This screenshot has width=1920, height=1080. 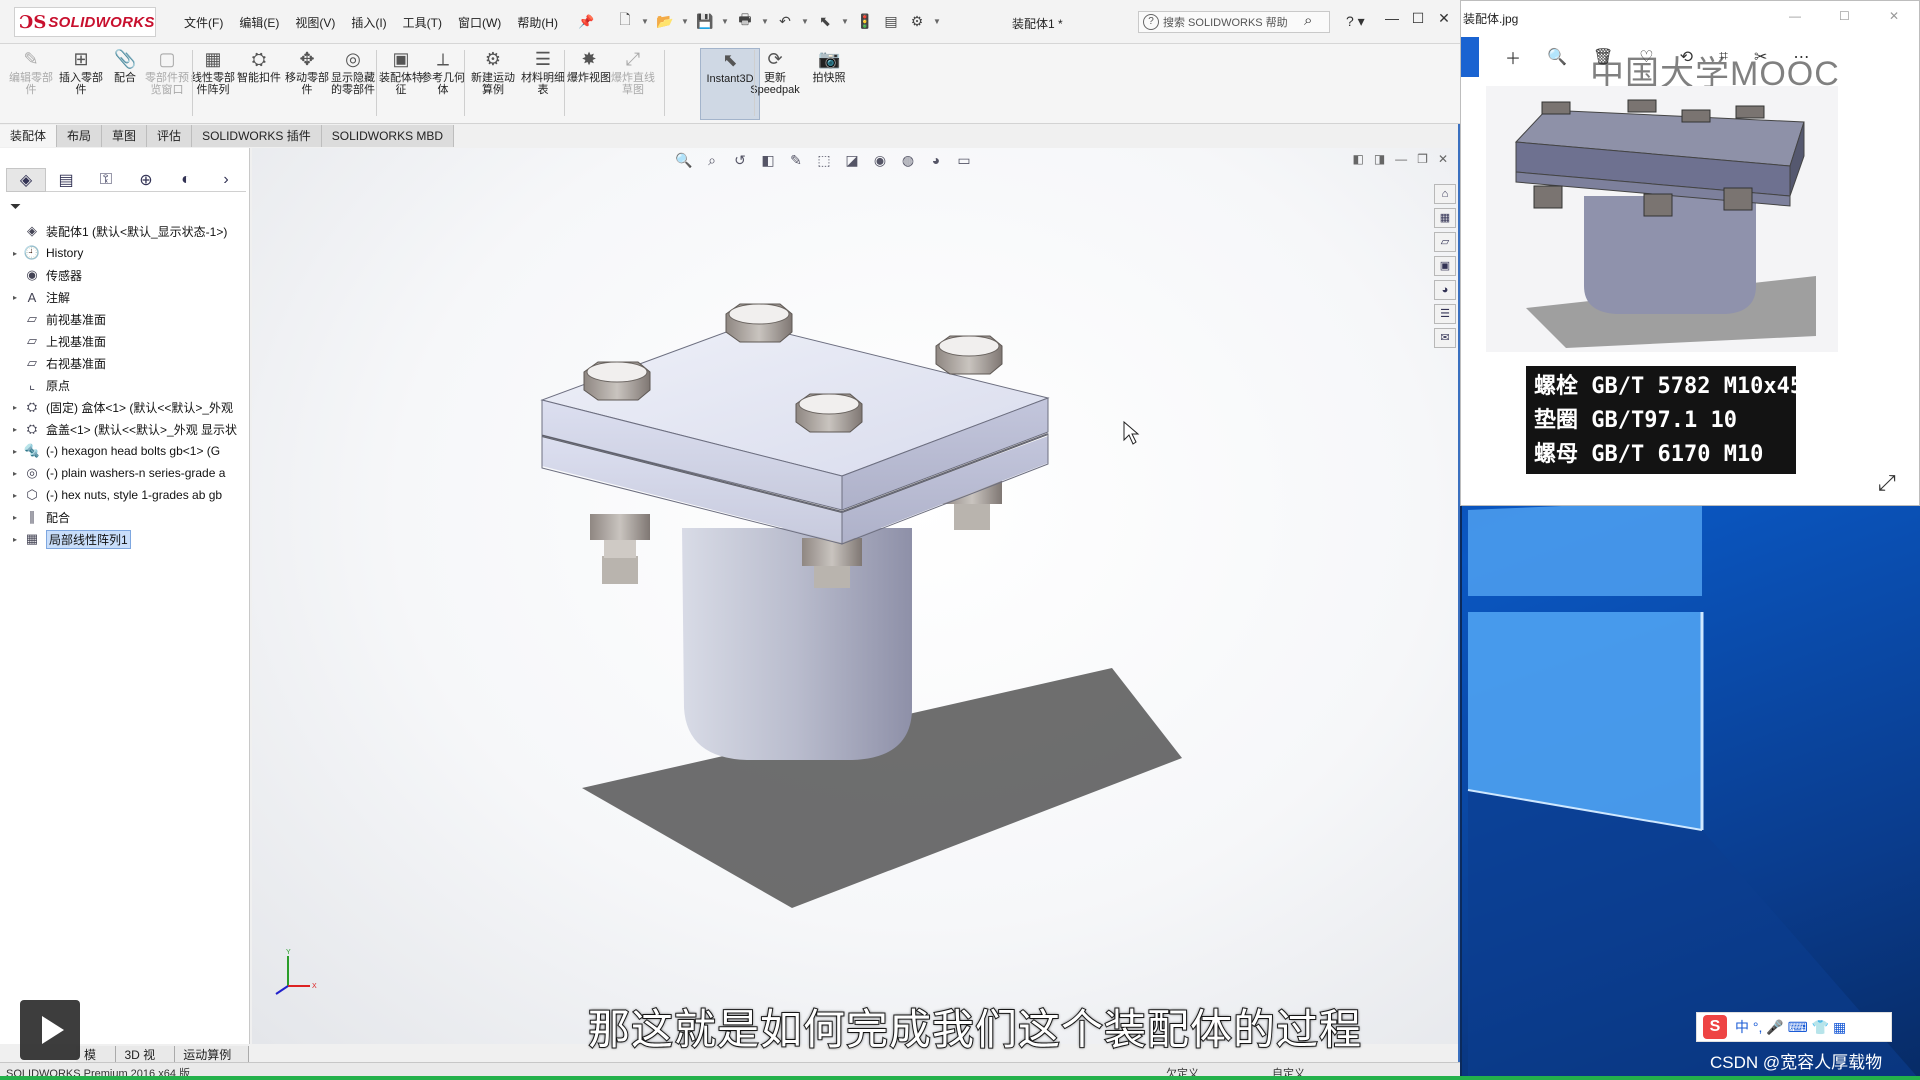 What do you see at coordinates (543, 84) in the screenshot?
I see `command-bom: ☰ 材料明细表` at bounding box center [543, 84].